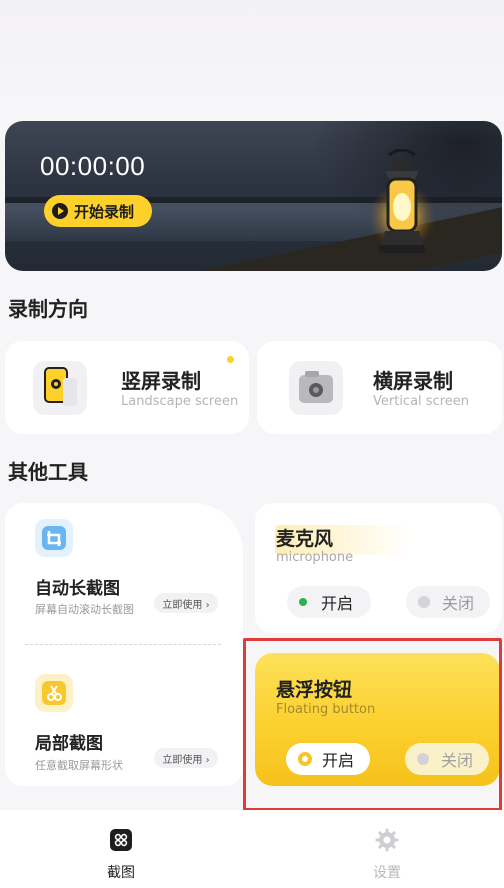  Describe the element at coordinates (104, 211) in the screenshot. I see `start-recording-label: 开始录制` at that location.